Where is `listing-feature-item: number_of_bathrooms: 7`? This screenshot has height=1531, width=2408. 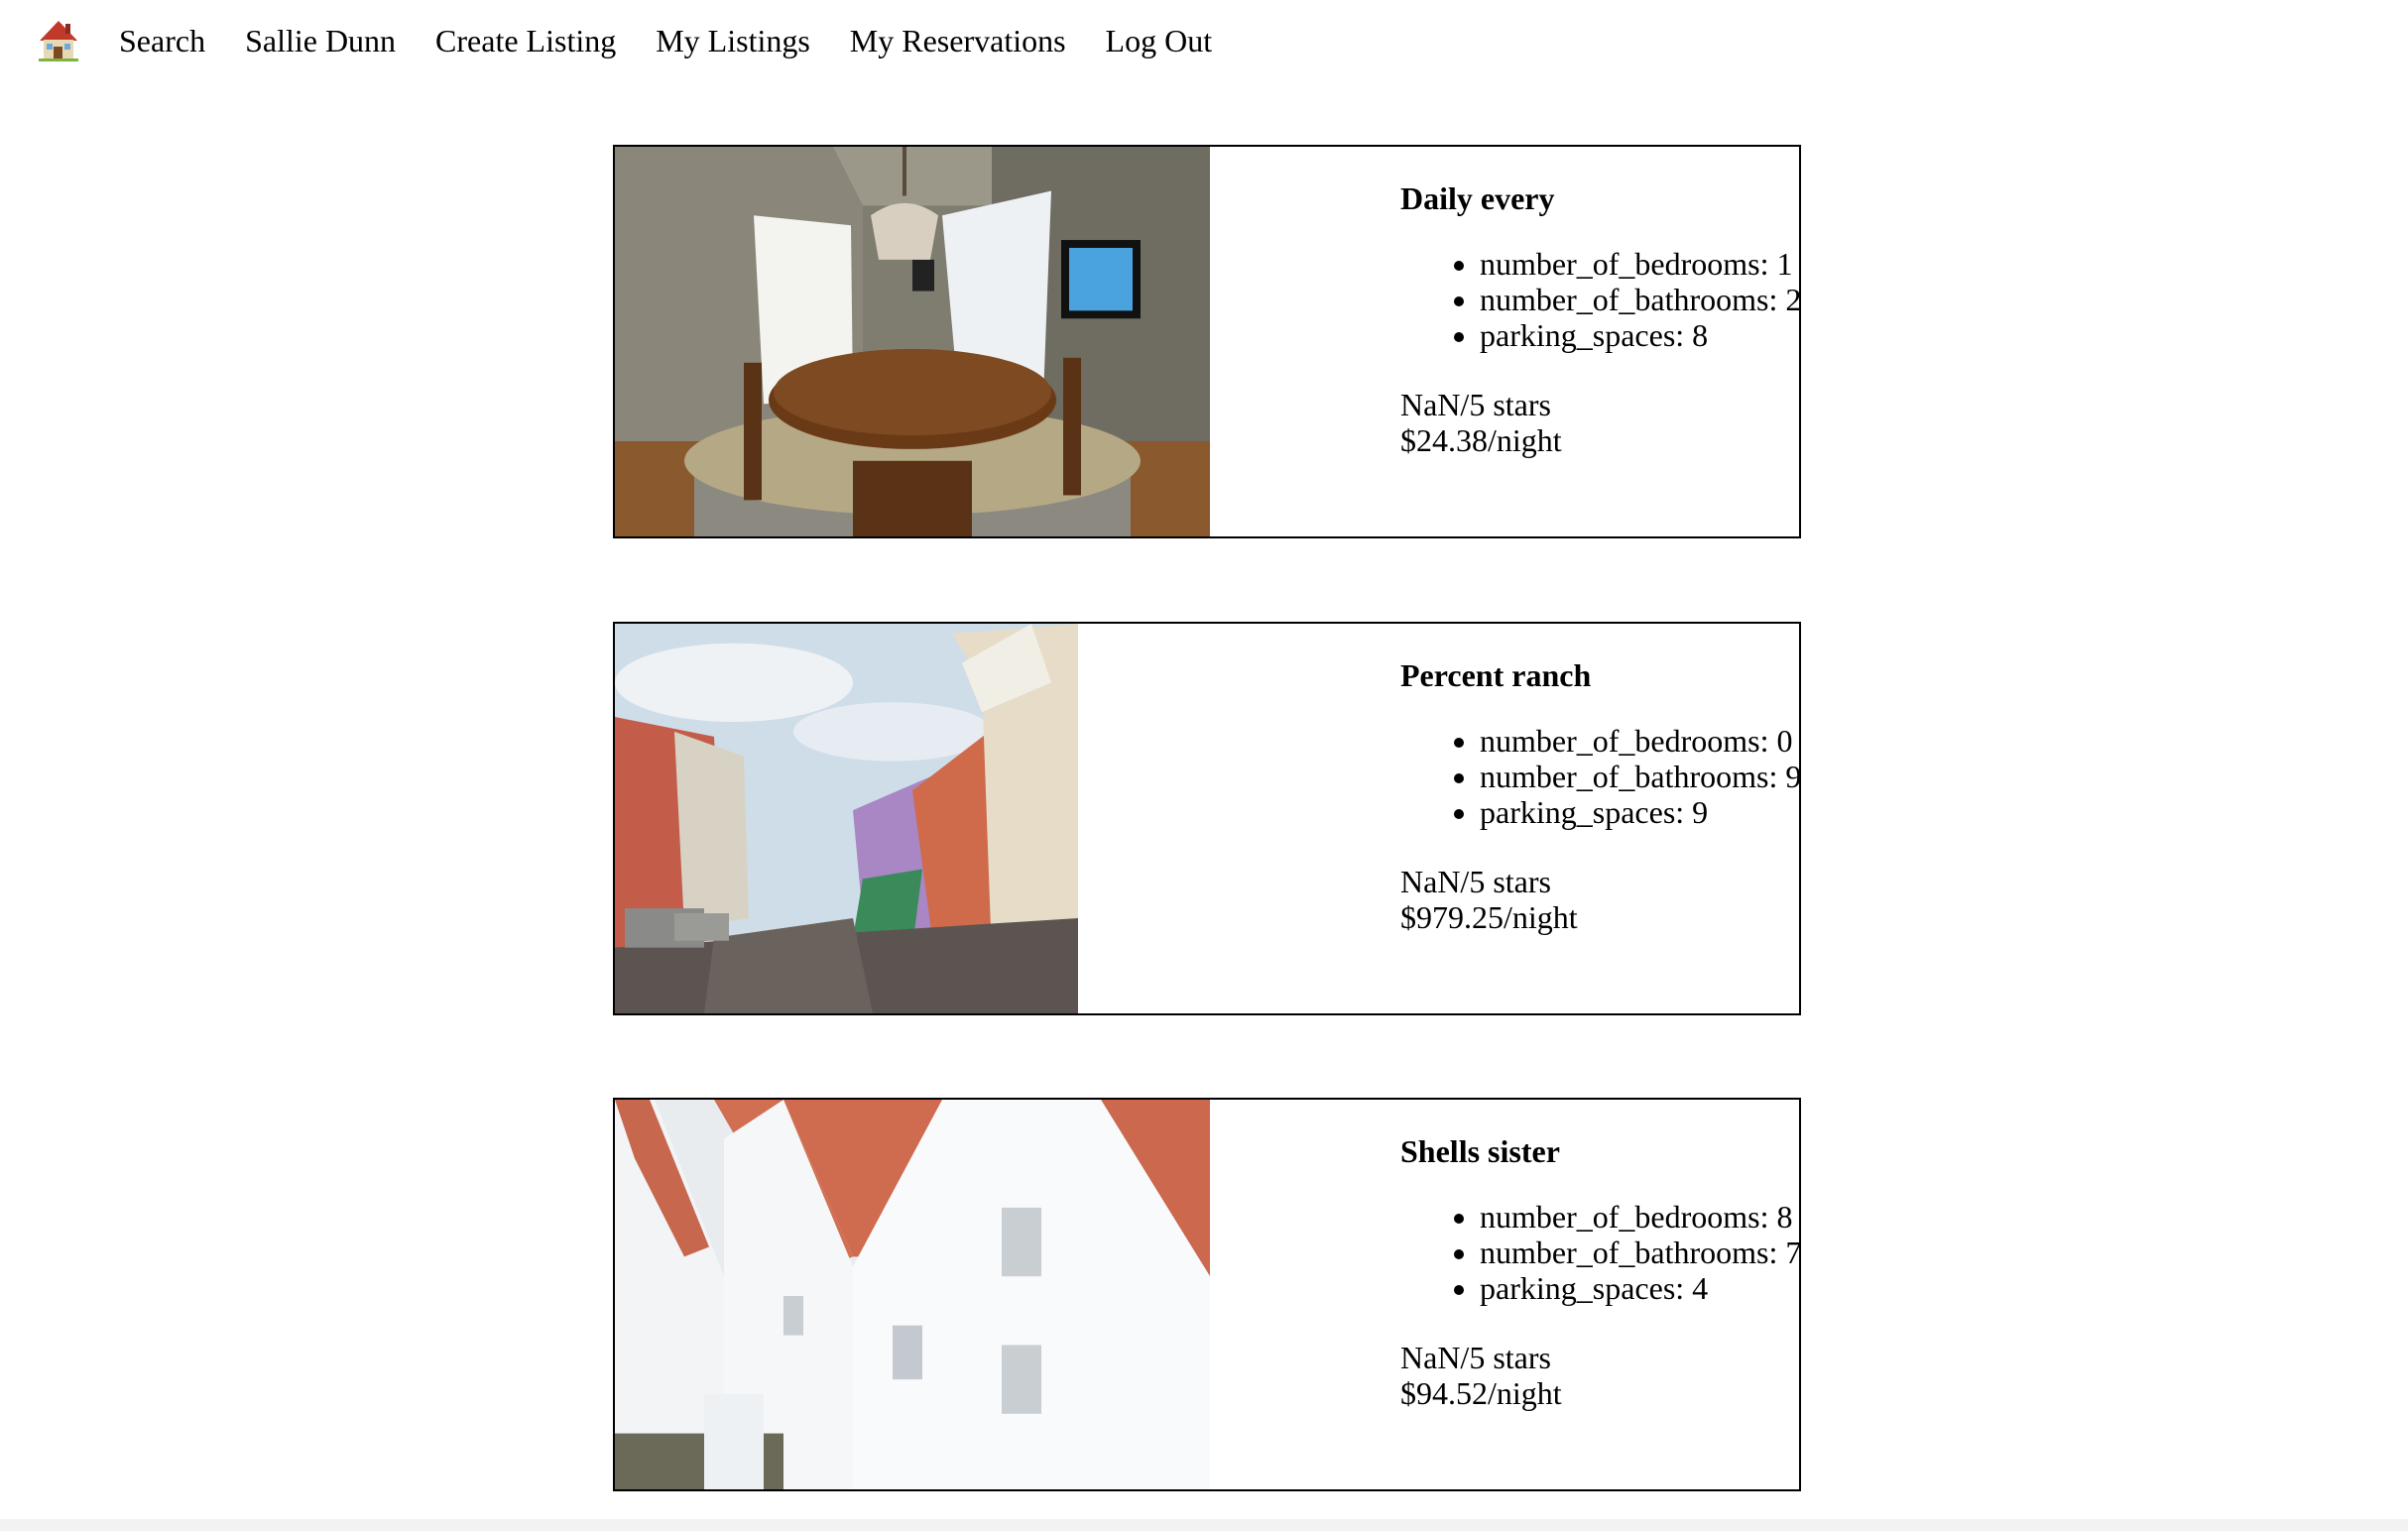
listing-feature-item: number_of_bathrooms: 7 is located at coordinates (1640, 1252).